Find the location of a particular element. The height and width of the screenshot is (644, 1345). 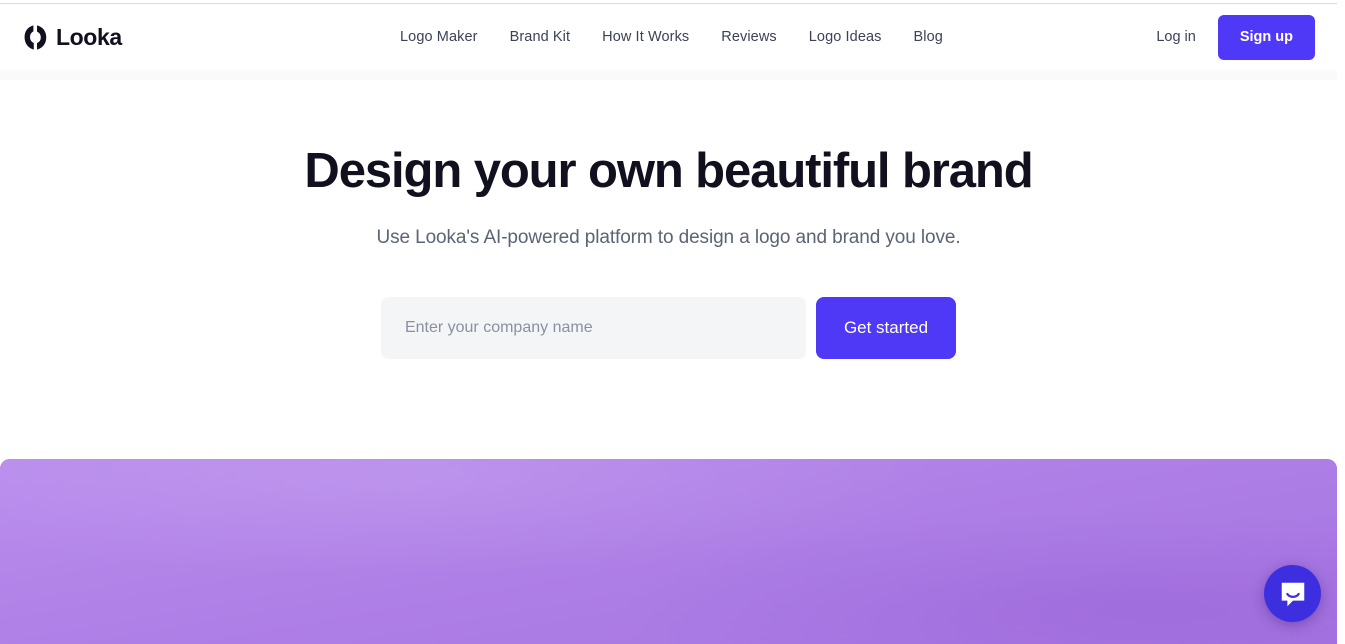

log-in-link: Log in is located at coordinates (1176, 37).